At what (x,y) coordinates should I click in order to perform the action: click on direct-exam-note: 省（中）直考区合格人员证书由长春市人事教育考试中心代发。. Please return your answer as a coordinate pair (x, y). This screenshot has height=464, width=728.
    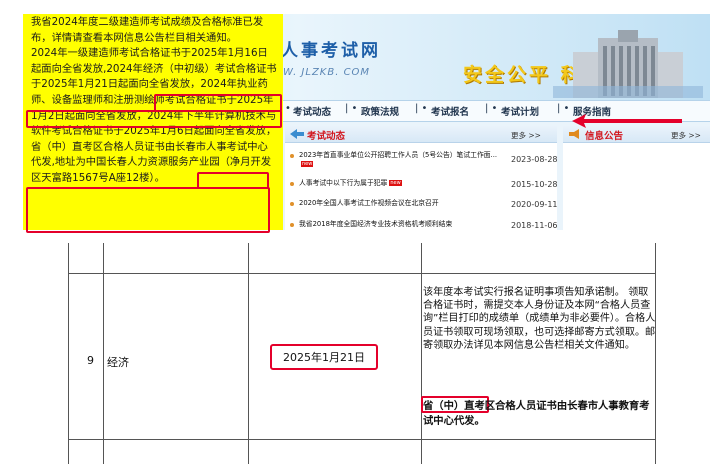
    Looking at the image, I should click on (536, 413).